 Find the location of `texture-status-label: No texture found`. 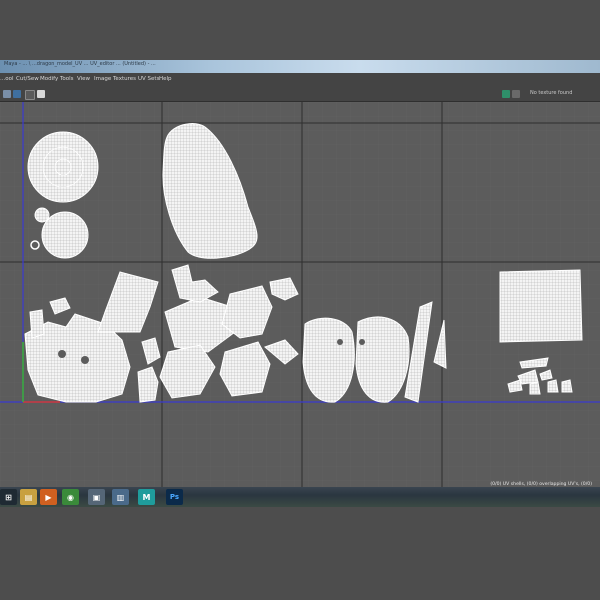

texture-status-label: No texture found is located at coordinates (551, 93).